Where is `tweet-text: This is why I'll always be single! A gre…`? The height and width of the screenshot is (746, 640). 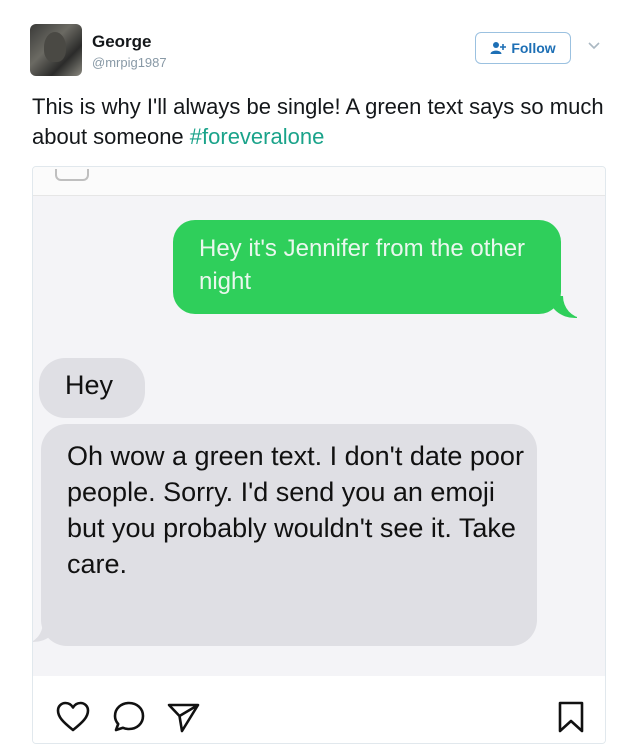 tweet-text: This is why I'll always be single! A gre… is located at coordinates (322, 122).